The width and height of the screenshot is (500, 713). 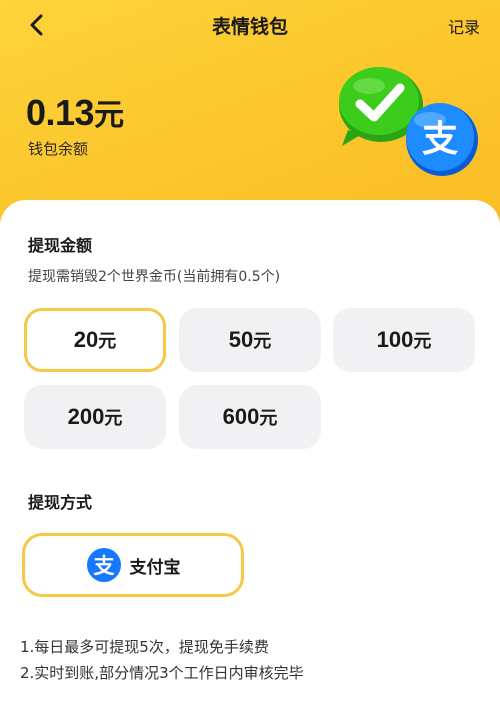 I want to click on amount-option-100: 100 元, so click(x=404, y=340).